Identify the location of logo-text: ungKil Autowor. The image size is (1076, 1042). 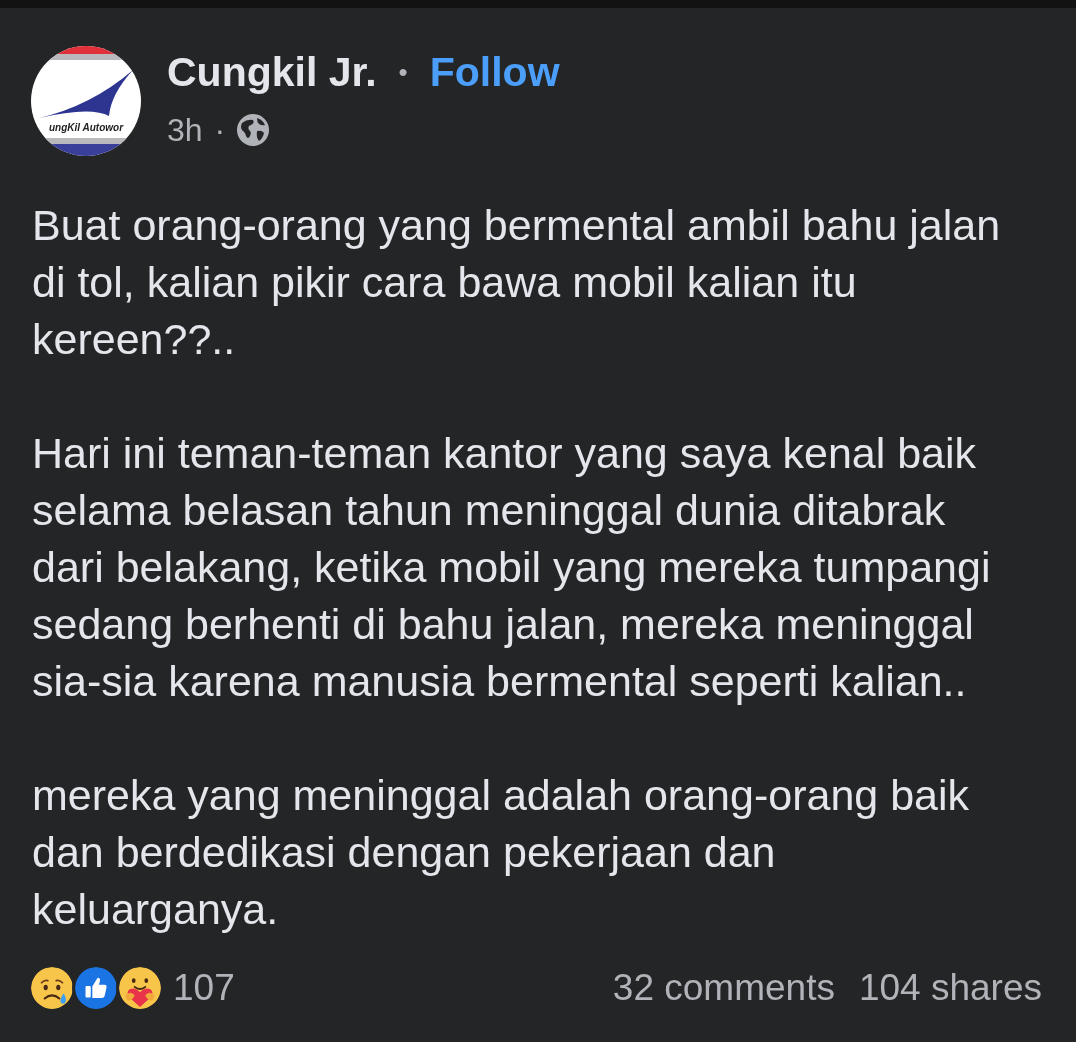
(86, 128).